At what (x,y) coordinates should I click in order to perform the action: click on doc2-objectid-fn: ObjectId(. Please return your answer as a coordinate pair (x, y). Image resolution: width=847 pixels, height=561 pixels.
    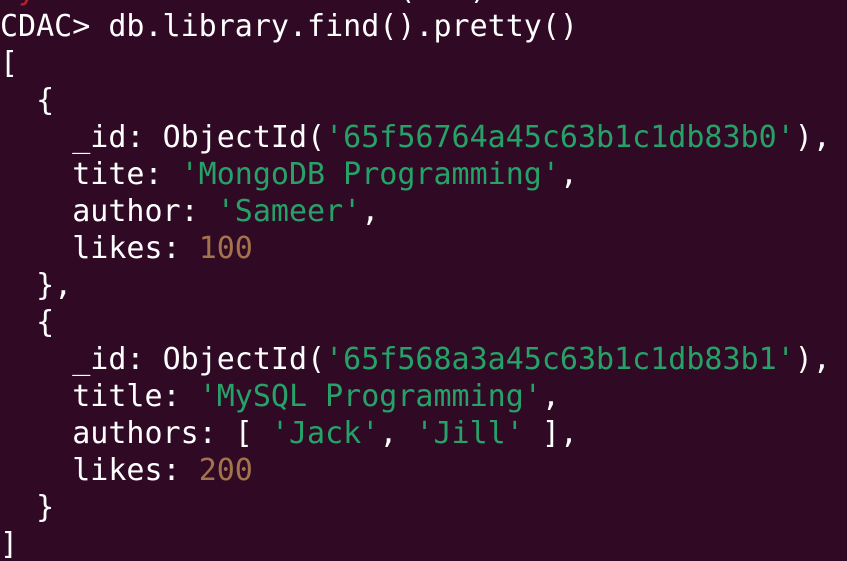
    Looking at the image, I should click on (244, 359).